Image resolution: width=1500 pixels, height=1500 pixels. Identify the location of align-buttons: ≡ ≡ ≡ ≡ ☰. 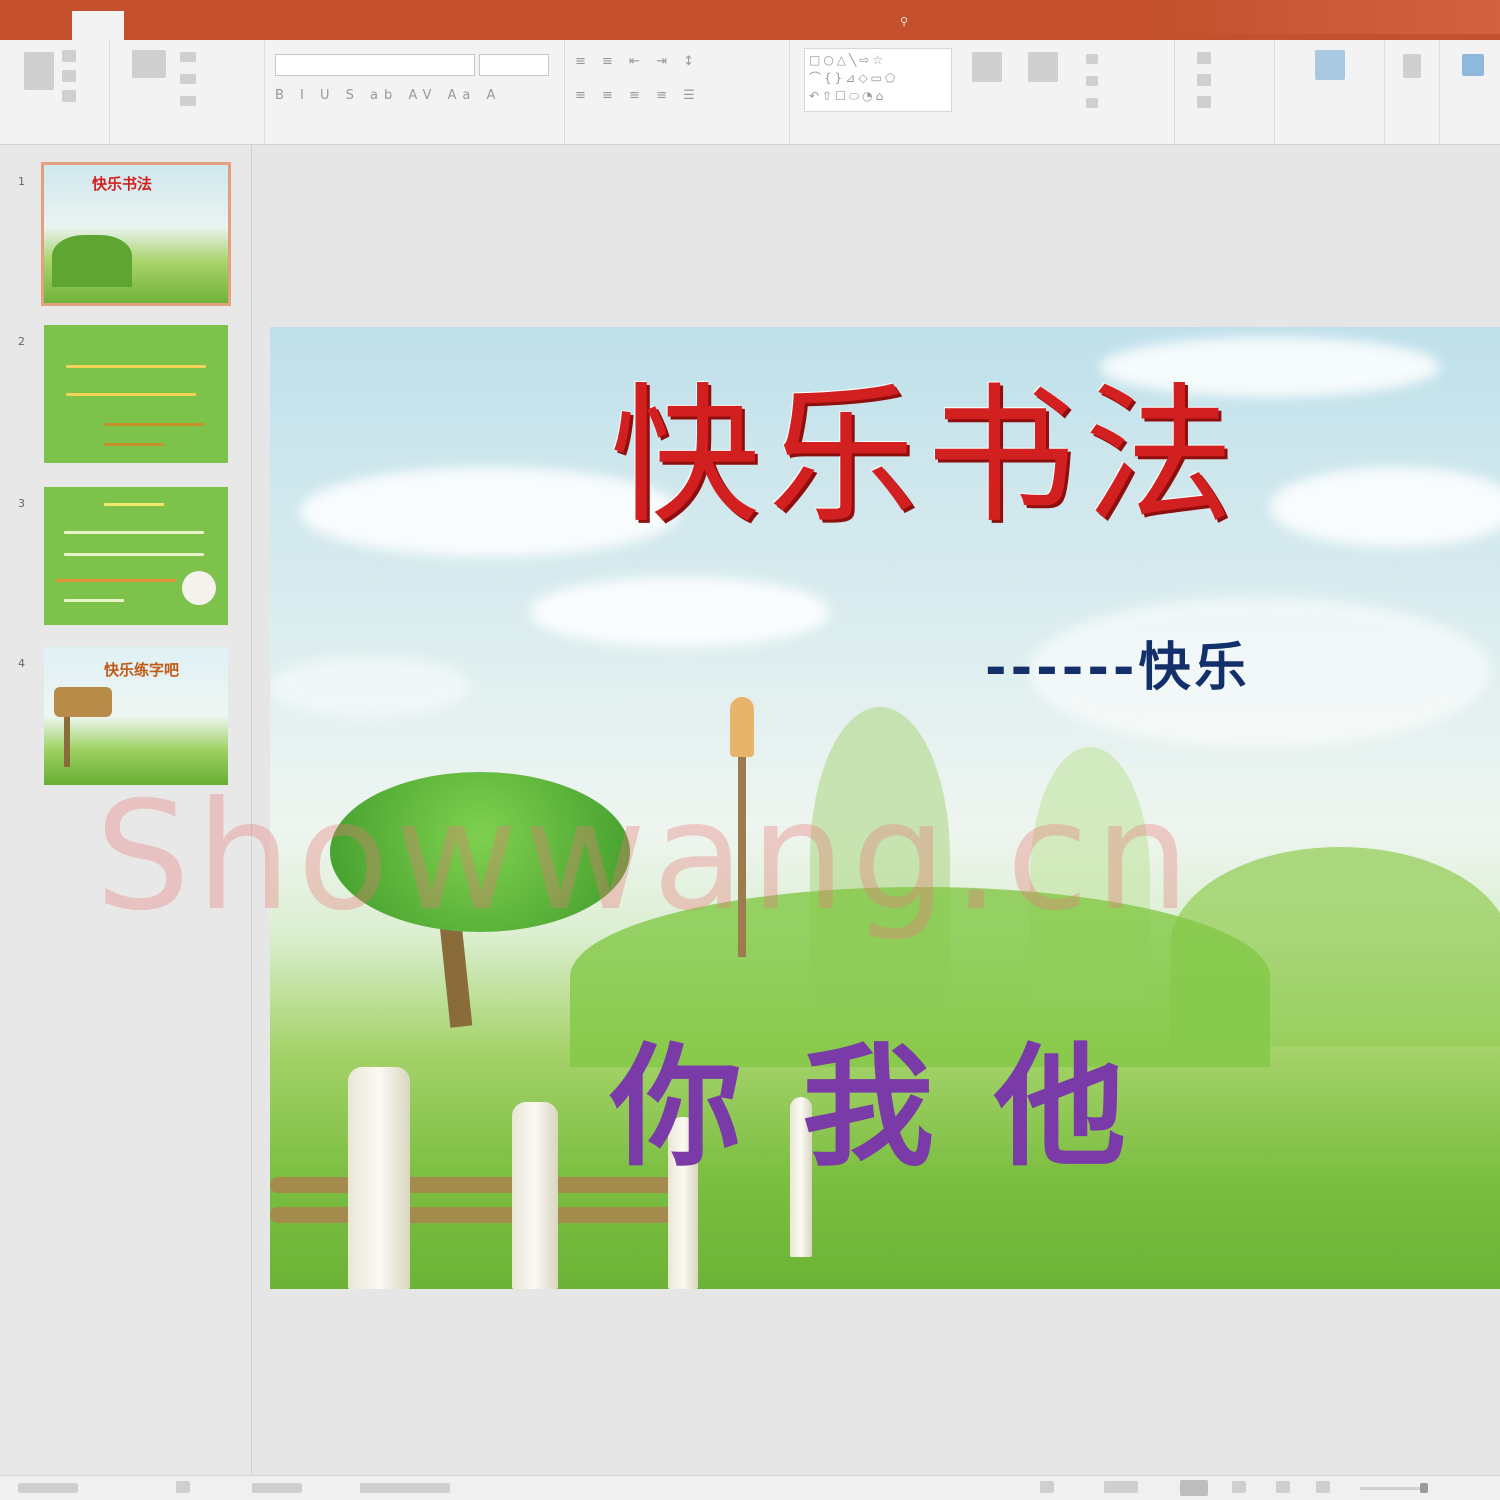
(638, 95).